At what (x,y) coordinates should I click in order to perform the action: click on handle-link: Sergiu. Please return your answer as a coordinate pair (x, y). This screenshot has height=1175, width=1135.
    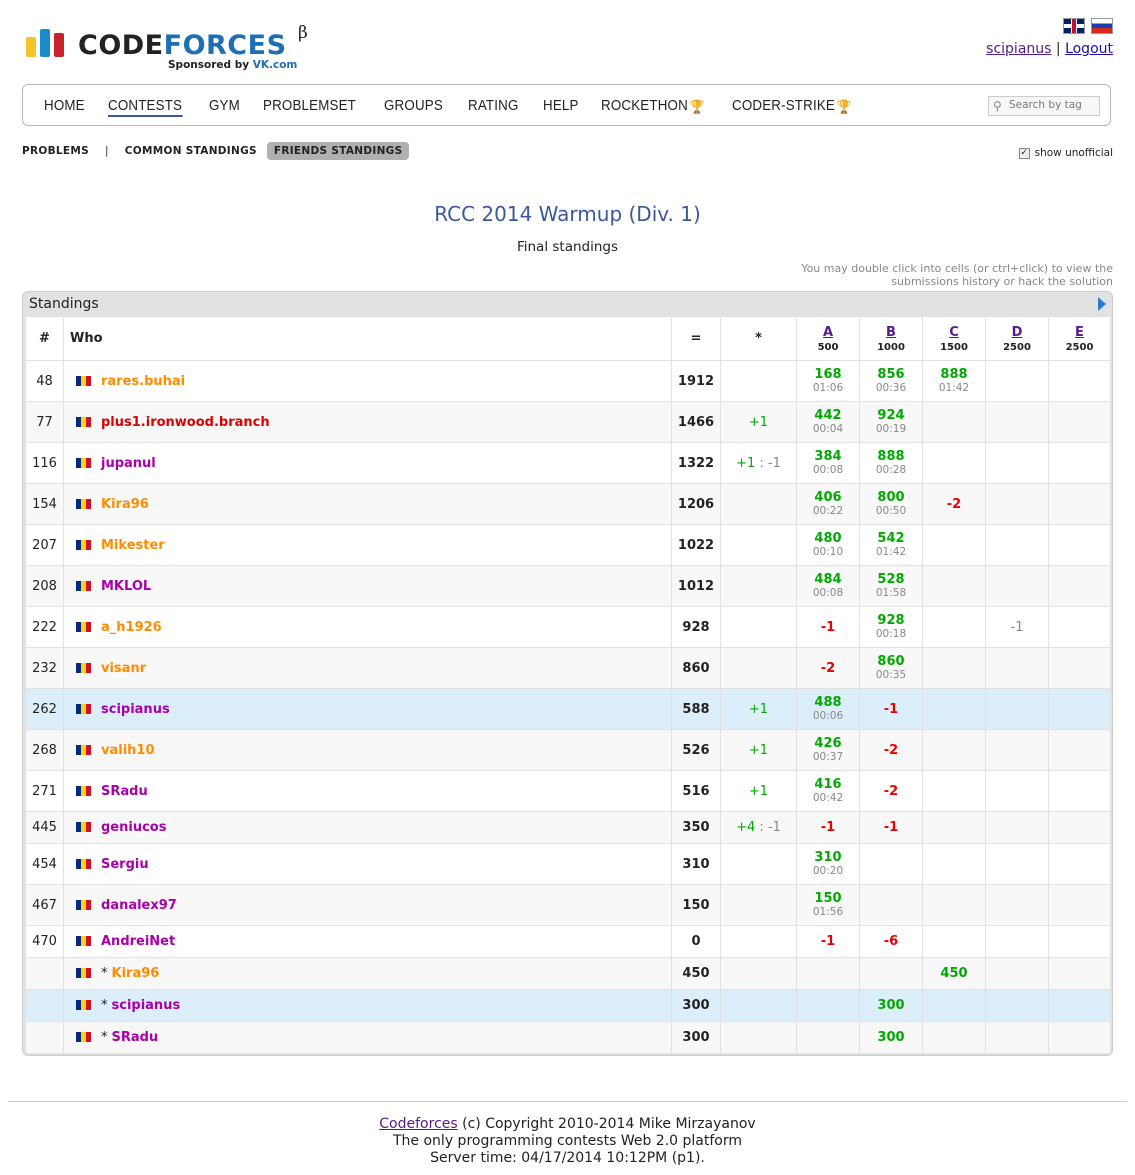
    Looking at the image, I should click on (125, 864).